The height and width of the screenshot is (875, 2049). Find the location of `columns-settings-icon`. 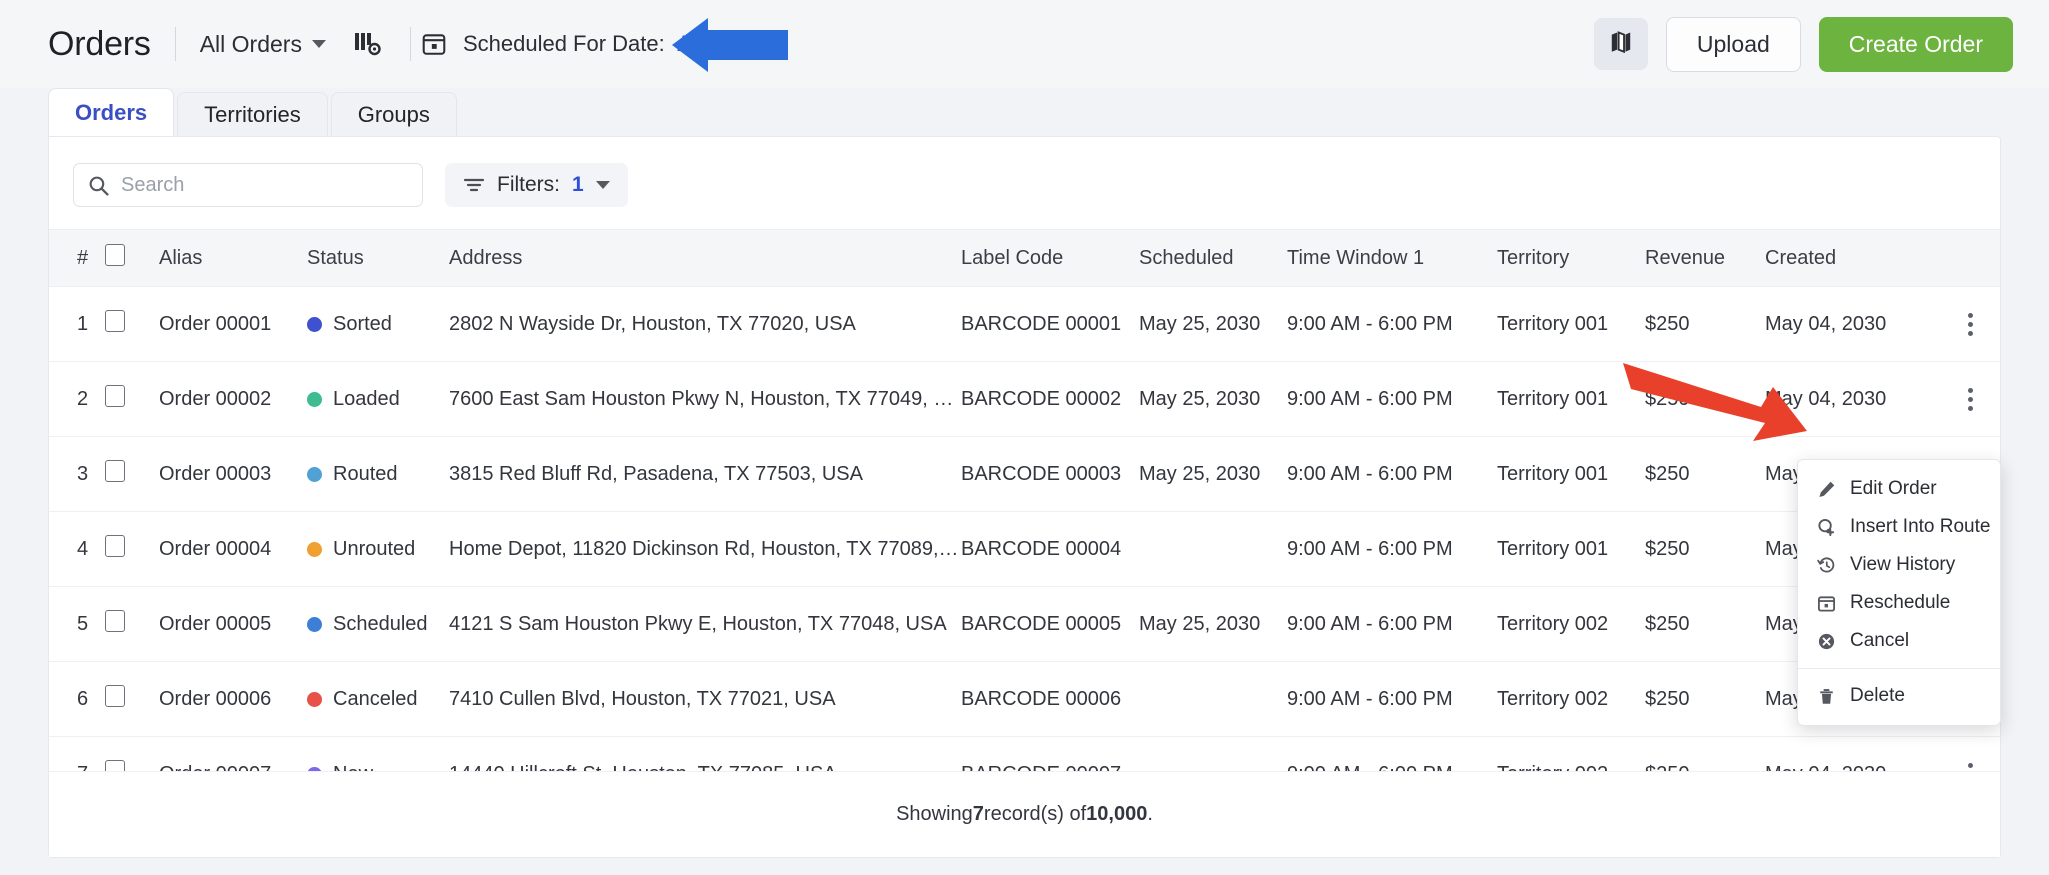

columns-settings-icon is located at coordinates (368, 44).